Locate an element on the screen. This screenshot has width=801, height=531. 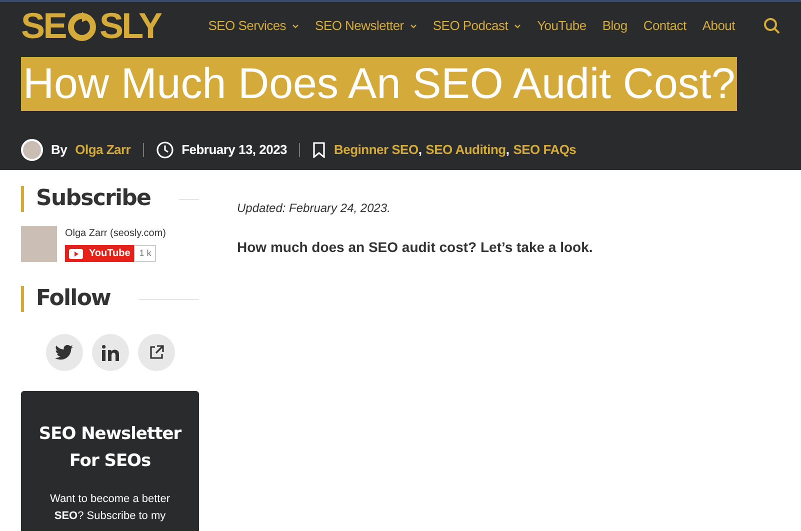
linkedin-button is located at coordinates (110, 352).